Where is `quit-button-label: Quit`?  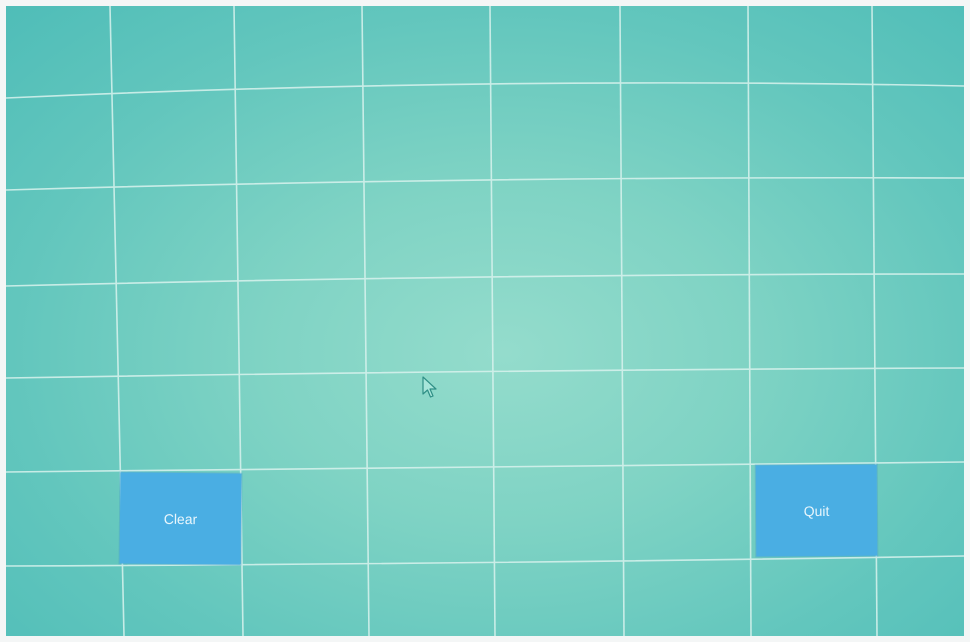
quit-button-label: Quit is located at coordinates (816, 510).